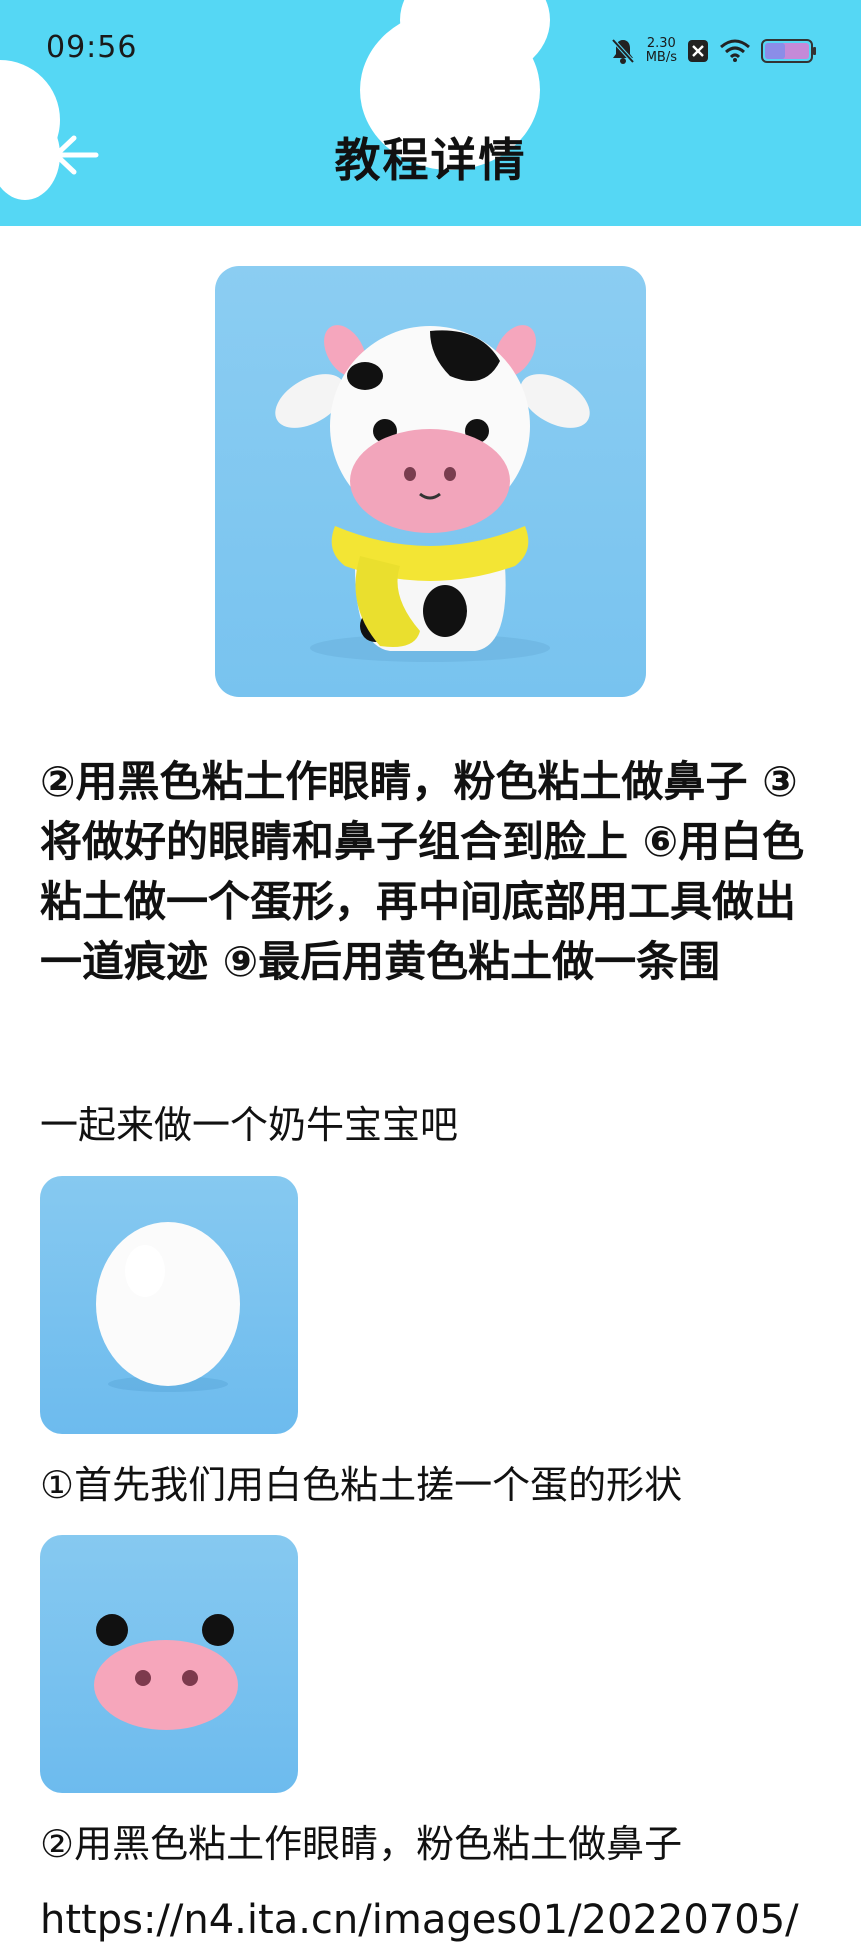 This screenshot has height=1945, width=861. I want to click on page-title: 教程详情, so click(430, 160).